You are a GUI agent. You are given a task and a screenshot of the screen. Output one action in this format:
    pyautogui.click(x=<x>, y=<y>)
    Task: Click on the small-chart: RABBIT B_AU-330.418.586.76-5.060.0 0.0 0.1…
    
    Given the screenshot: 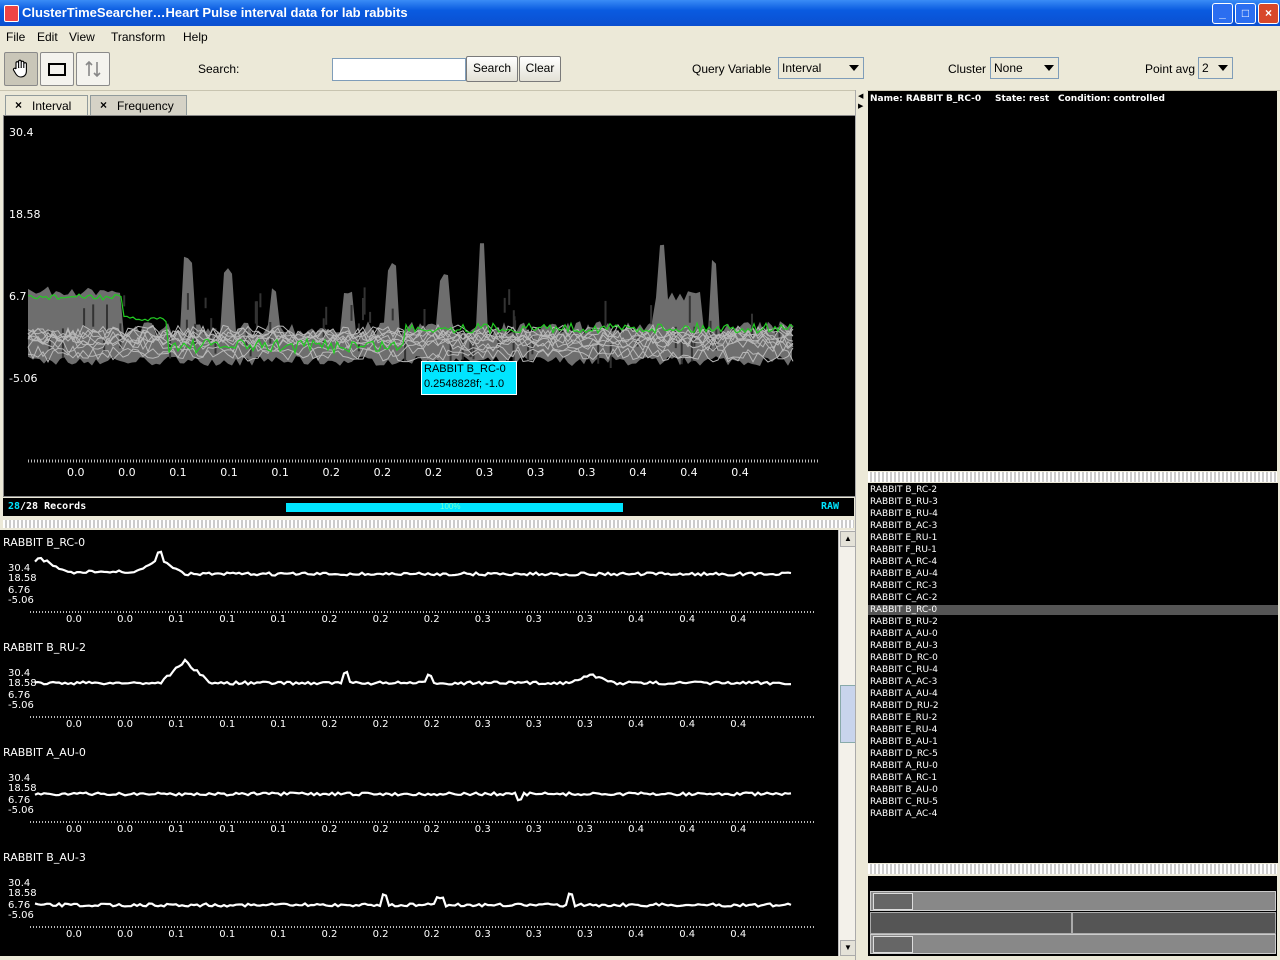 What is the action you would take?
    pyautogui.click(x=409, y=895)
    